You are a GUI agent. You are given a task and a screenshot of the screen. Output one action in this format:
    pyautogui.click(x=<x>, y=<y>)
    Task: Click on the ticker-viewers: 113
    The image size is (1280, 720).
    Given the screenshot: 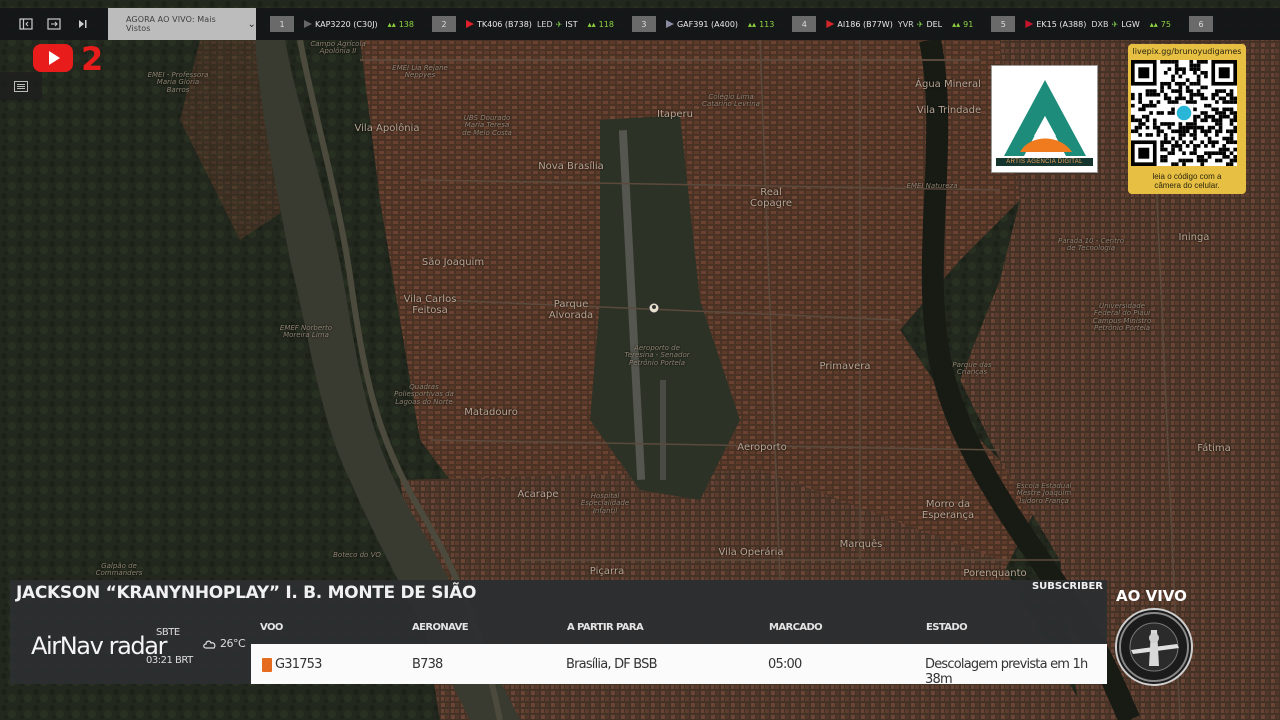 What is the action you would take?
    pyautogui.click(x=767, y=24)
    